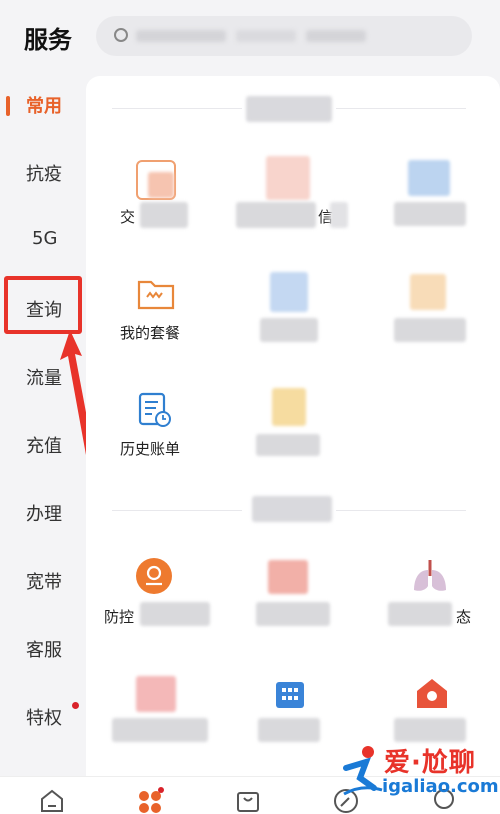  What do you see at coordinates (160, 438) in the screenshot?
I see `service-tile-history-bill: 历史账单` at bounding box center [160, 438].